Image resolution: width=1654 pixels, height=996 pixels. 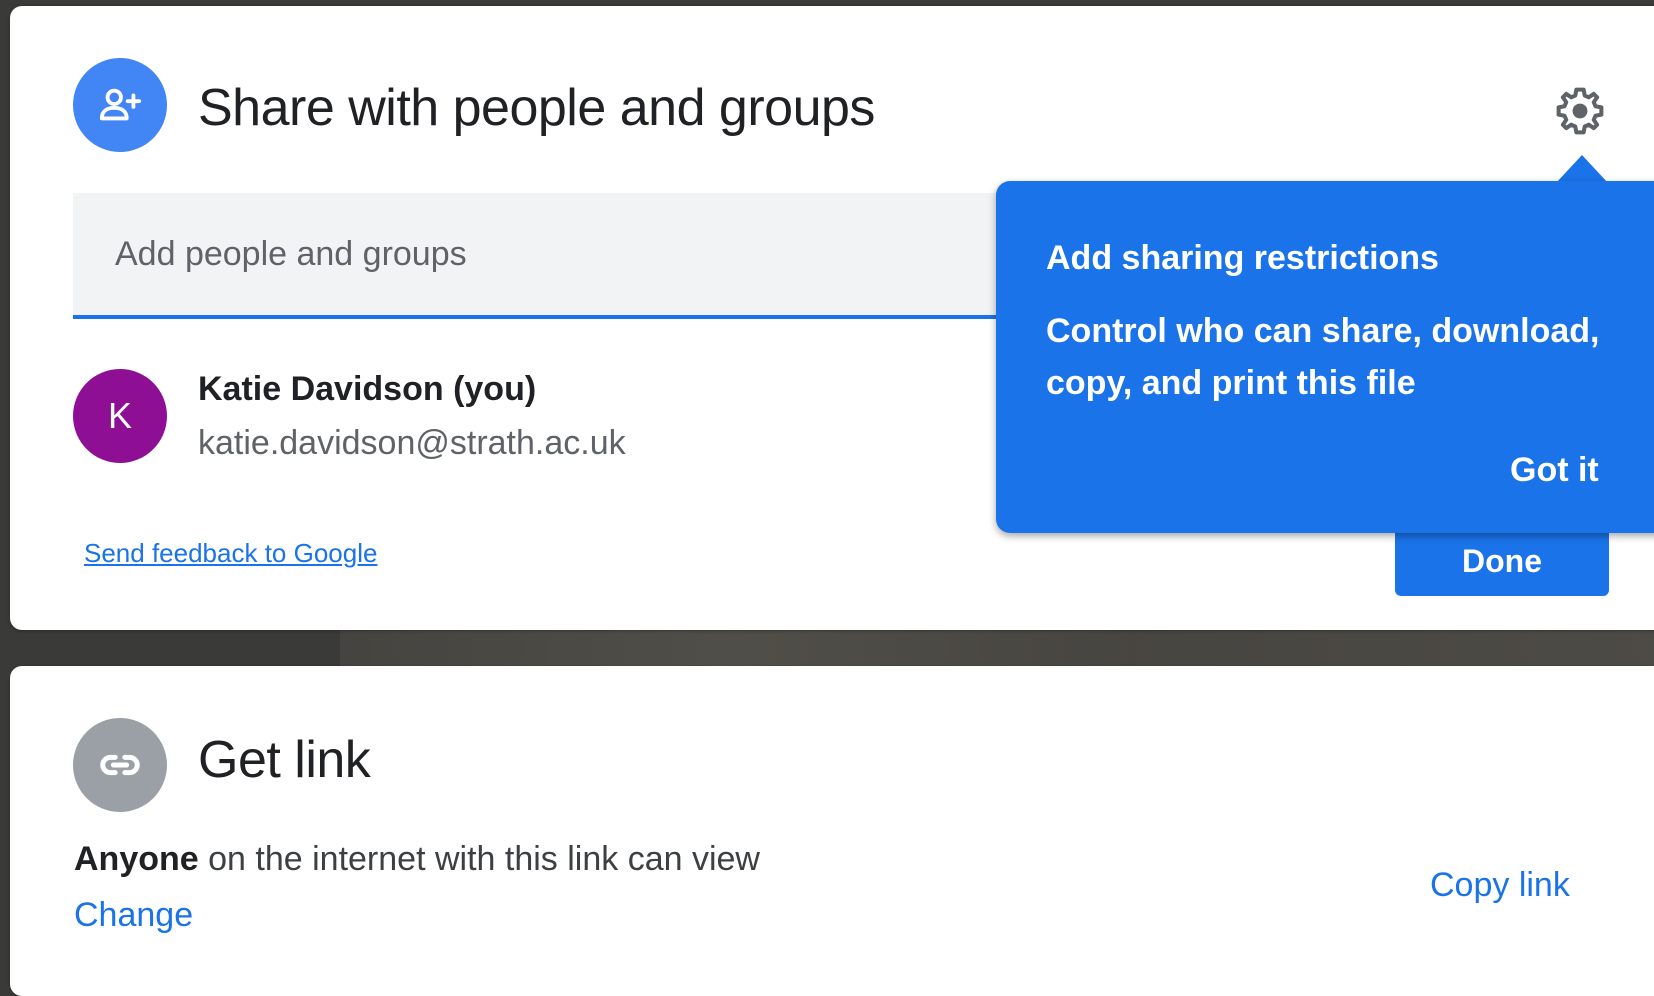 I want to click on gear-icon, so click(x=1580, y=111).